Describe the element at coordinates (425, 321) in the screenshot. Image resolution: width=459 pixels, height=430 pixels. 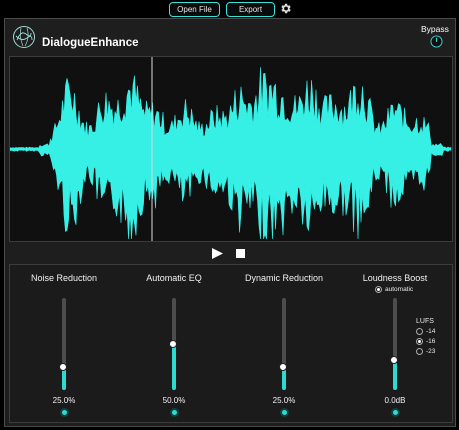
I see `lufs-label: LUFS` at that location.